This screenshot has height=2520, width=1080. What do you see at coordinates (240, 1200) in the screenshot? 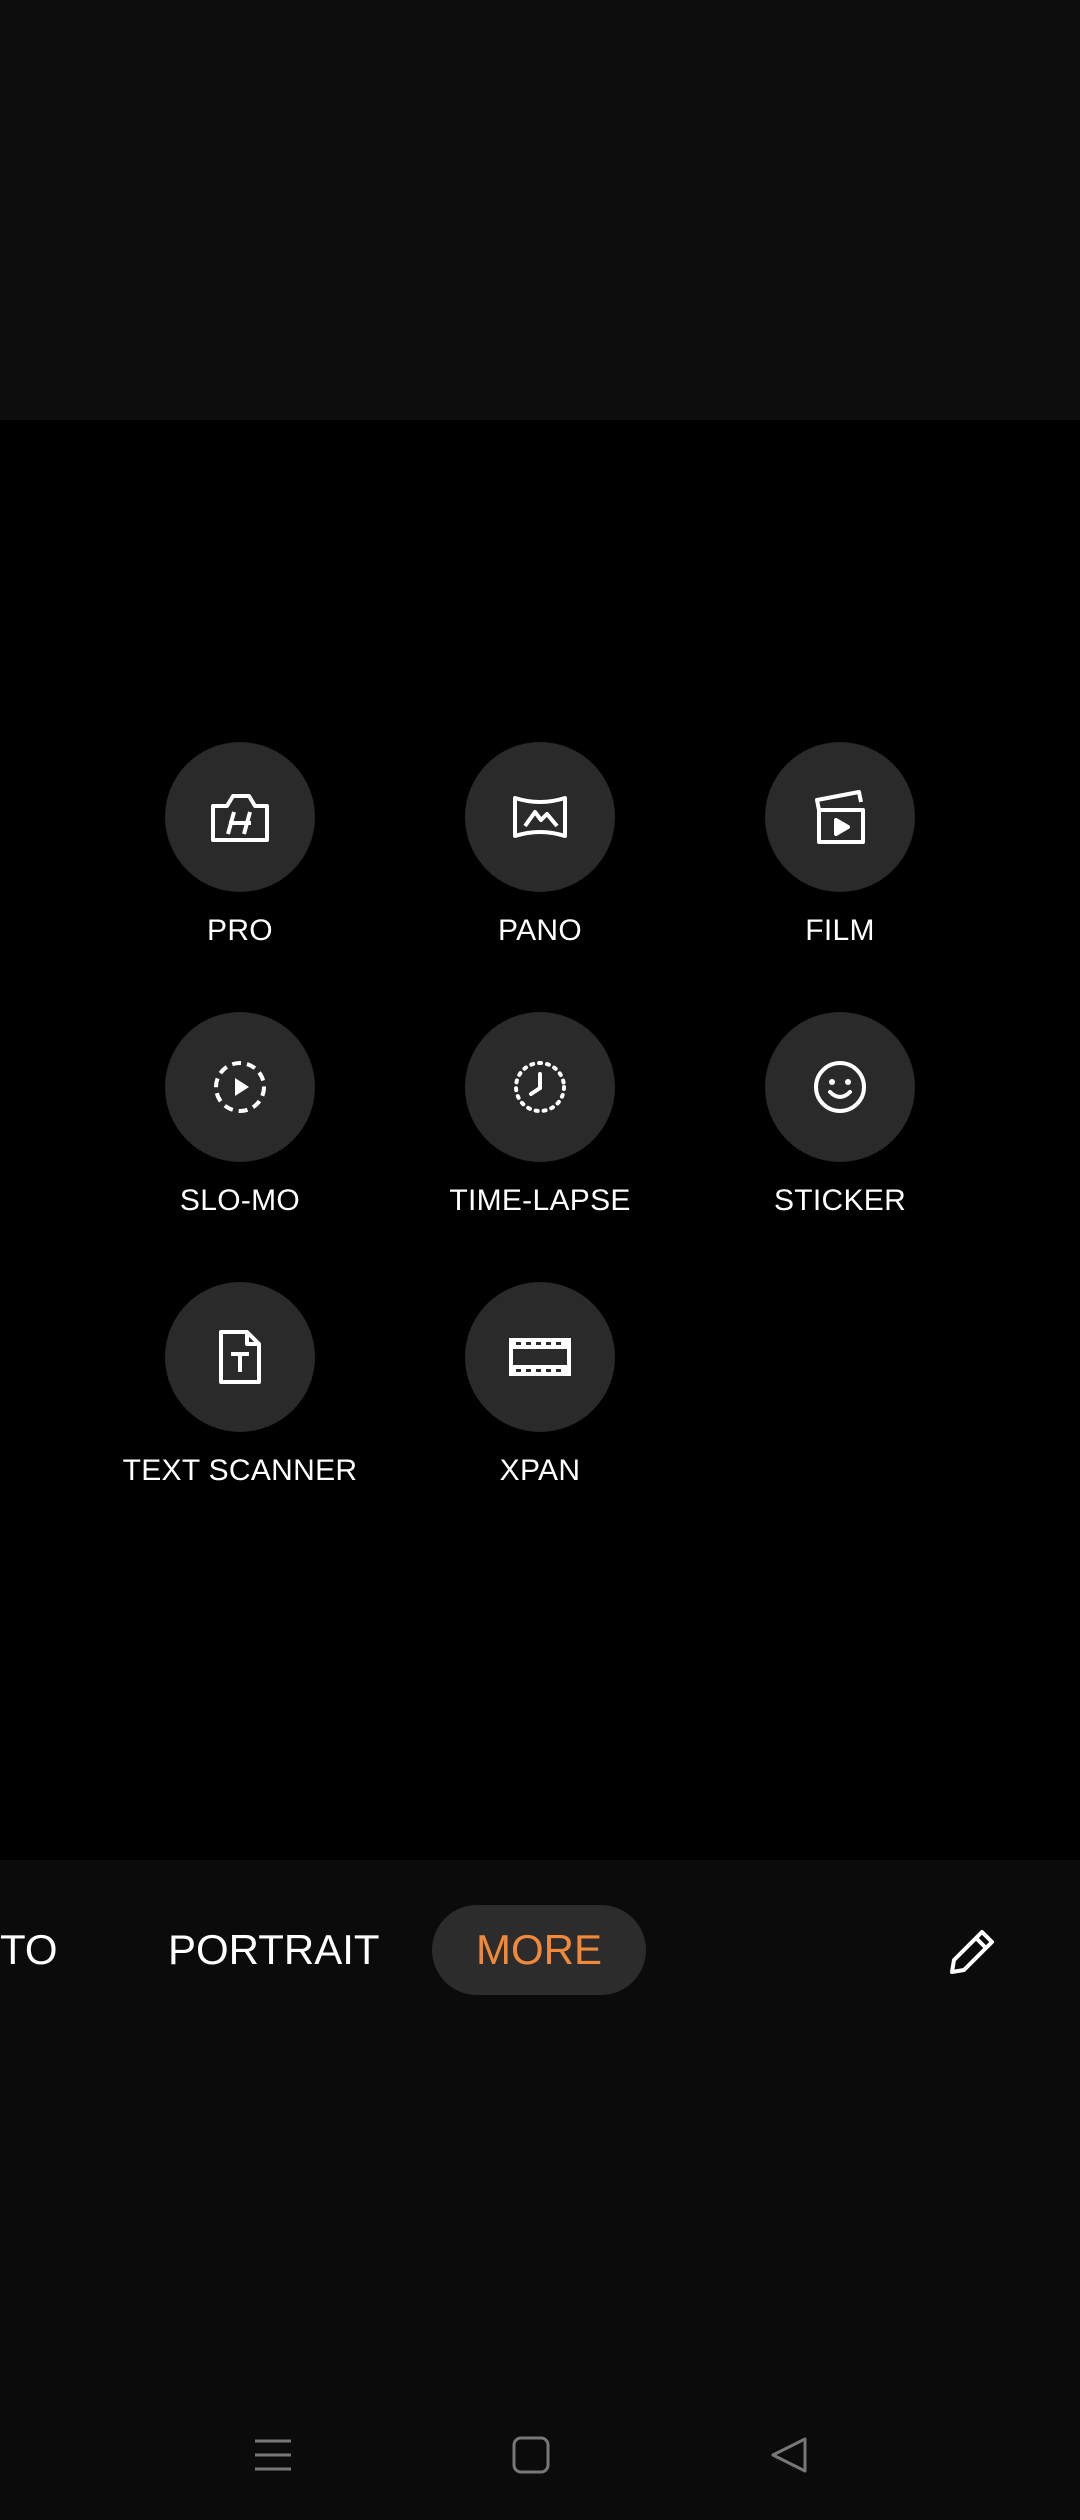
I see `mode-slo-mo-label: SLO-MO` at bounding box center [240, 1200].